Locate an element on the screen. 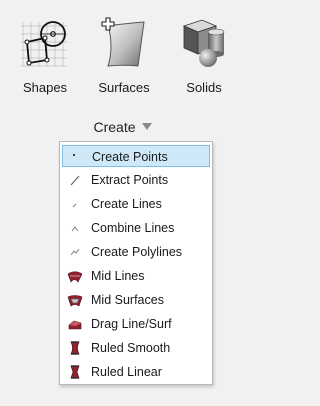  menu-item-extract-points: Extract Points is located at coordinates (136, 180).